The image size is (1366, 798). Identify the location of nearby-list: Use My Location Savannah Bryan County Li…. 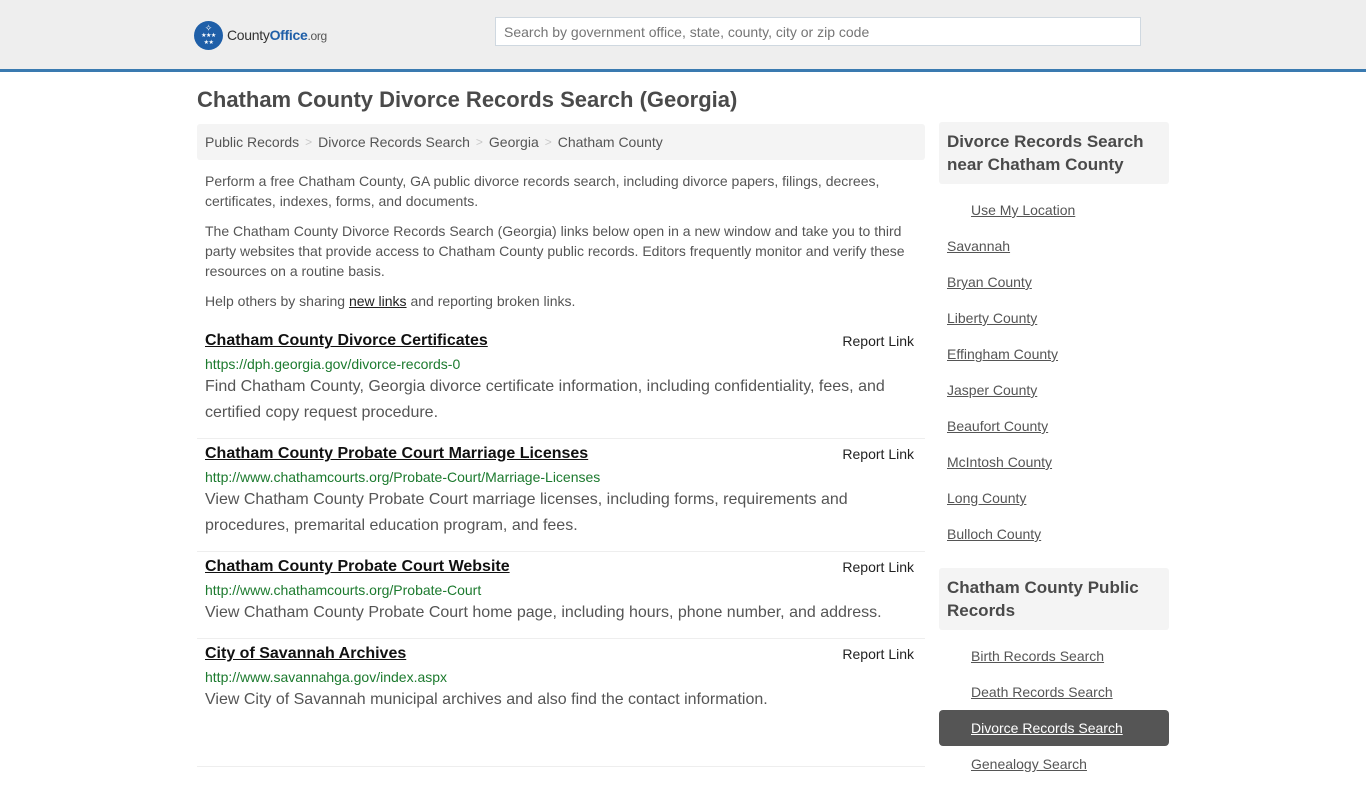
(1054, 376).